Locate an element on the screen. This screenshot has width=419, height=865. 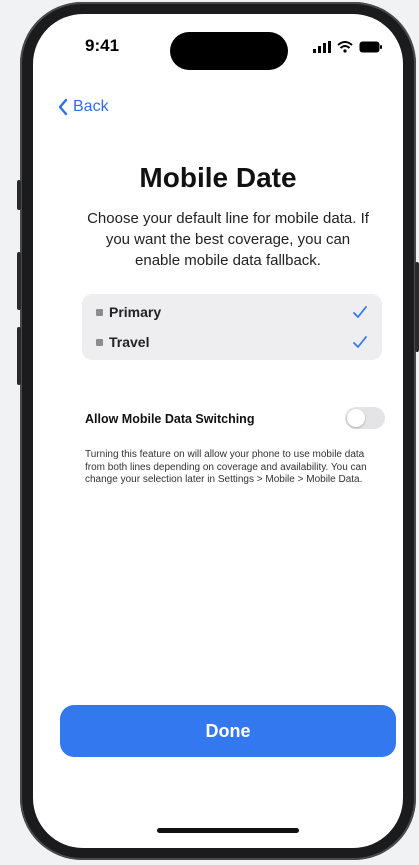
cellular-signal-icon is located at coordinates (322, 47).